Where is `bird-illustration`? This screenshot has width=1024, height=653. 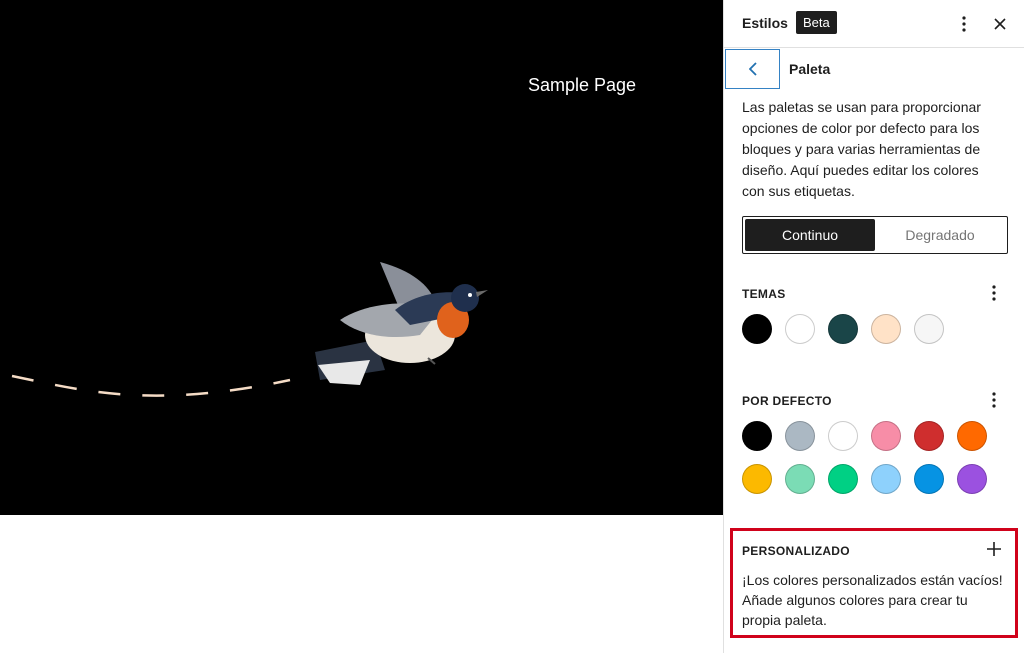
bird-illustration is located at coordinates (249, 329).